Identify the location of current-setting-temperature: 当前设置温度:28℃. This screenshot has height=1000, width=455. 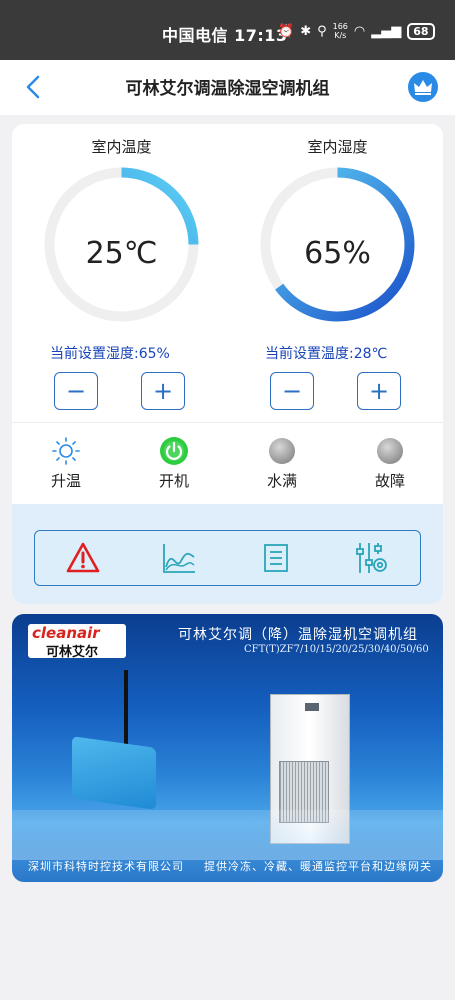
(326, 354).